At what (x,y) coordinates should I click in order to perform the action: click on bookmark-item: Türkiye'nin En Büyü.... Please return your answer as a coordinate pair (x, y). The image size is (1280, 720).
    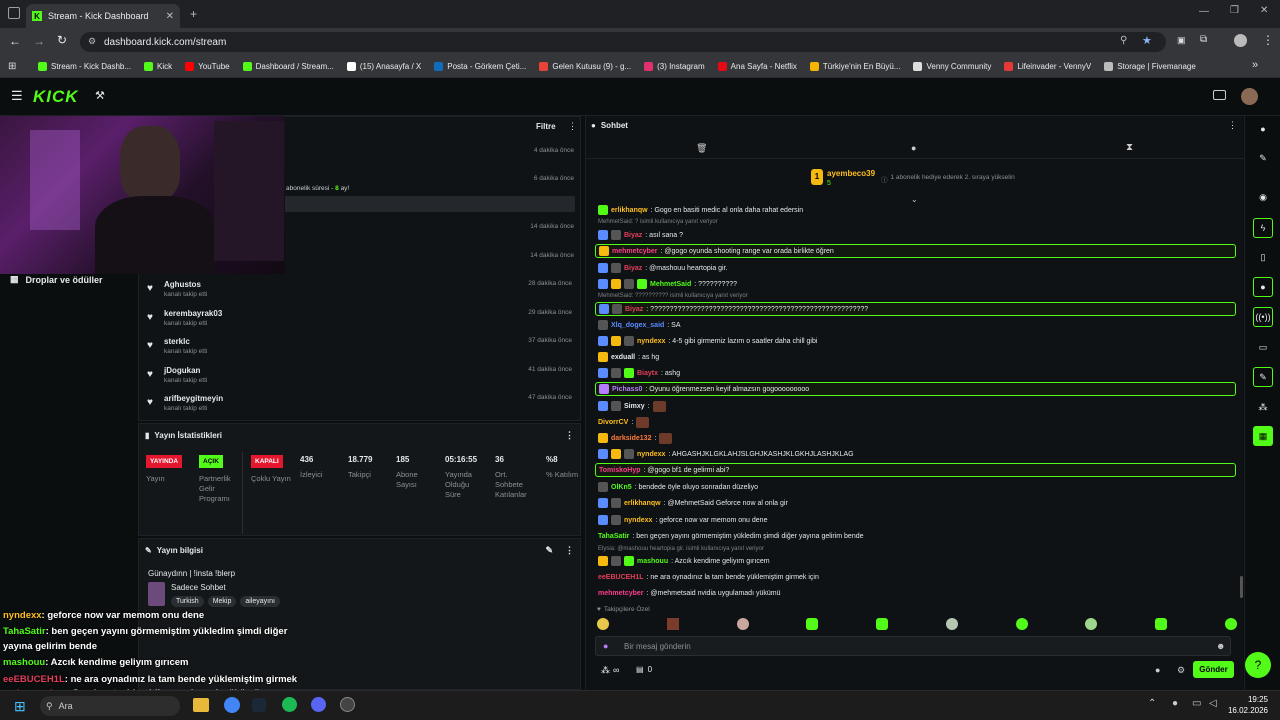
    Looking at the image, I should click on (854, 66).